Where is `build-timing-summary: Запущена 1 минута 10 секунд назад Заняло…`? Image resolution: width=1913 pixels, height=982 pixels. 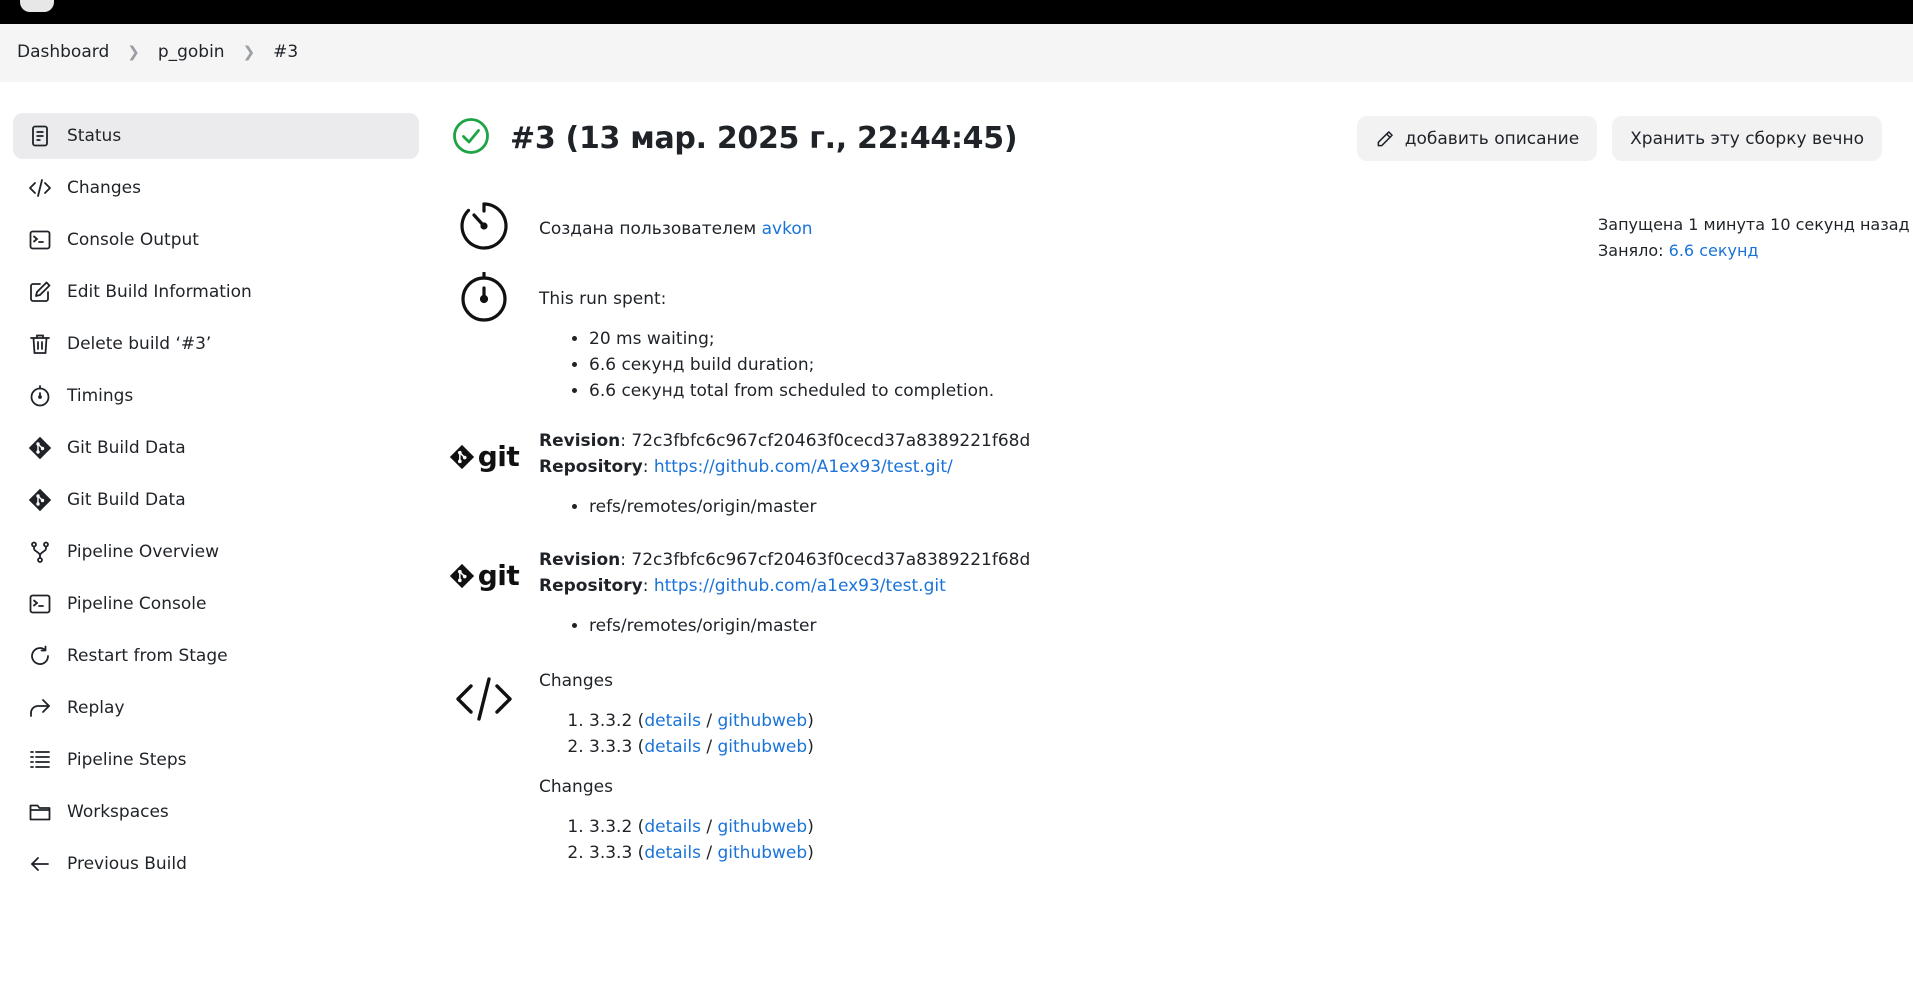
build-timing-summary: Запущена 1 минута 10 секунд назад Заняло… is located at coordinates (1754, 238).